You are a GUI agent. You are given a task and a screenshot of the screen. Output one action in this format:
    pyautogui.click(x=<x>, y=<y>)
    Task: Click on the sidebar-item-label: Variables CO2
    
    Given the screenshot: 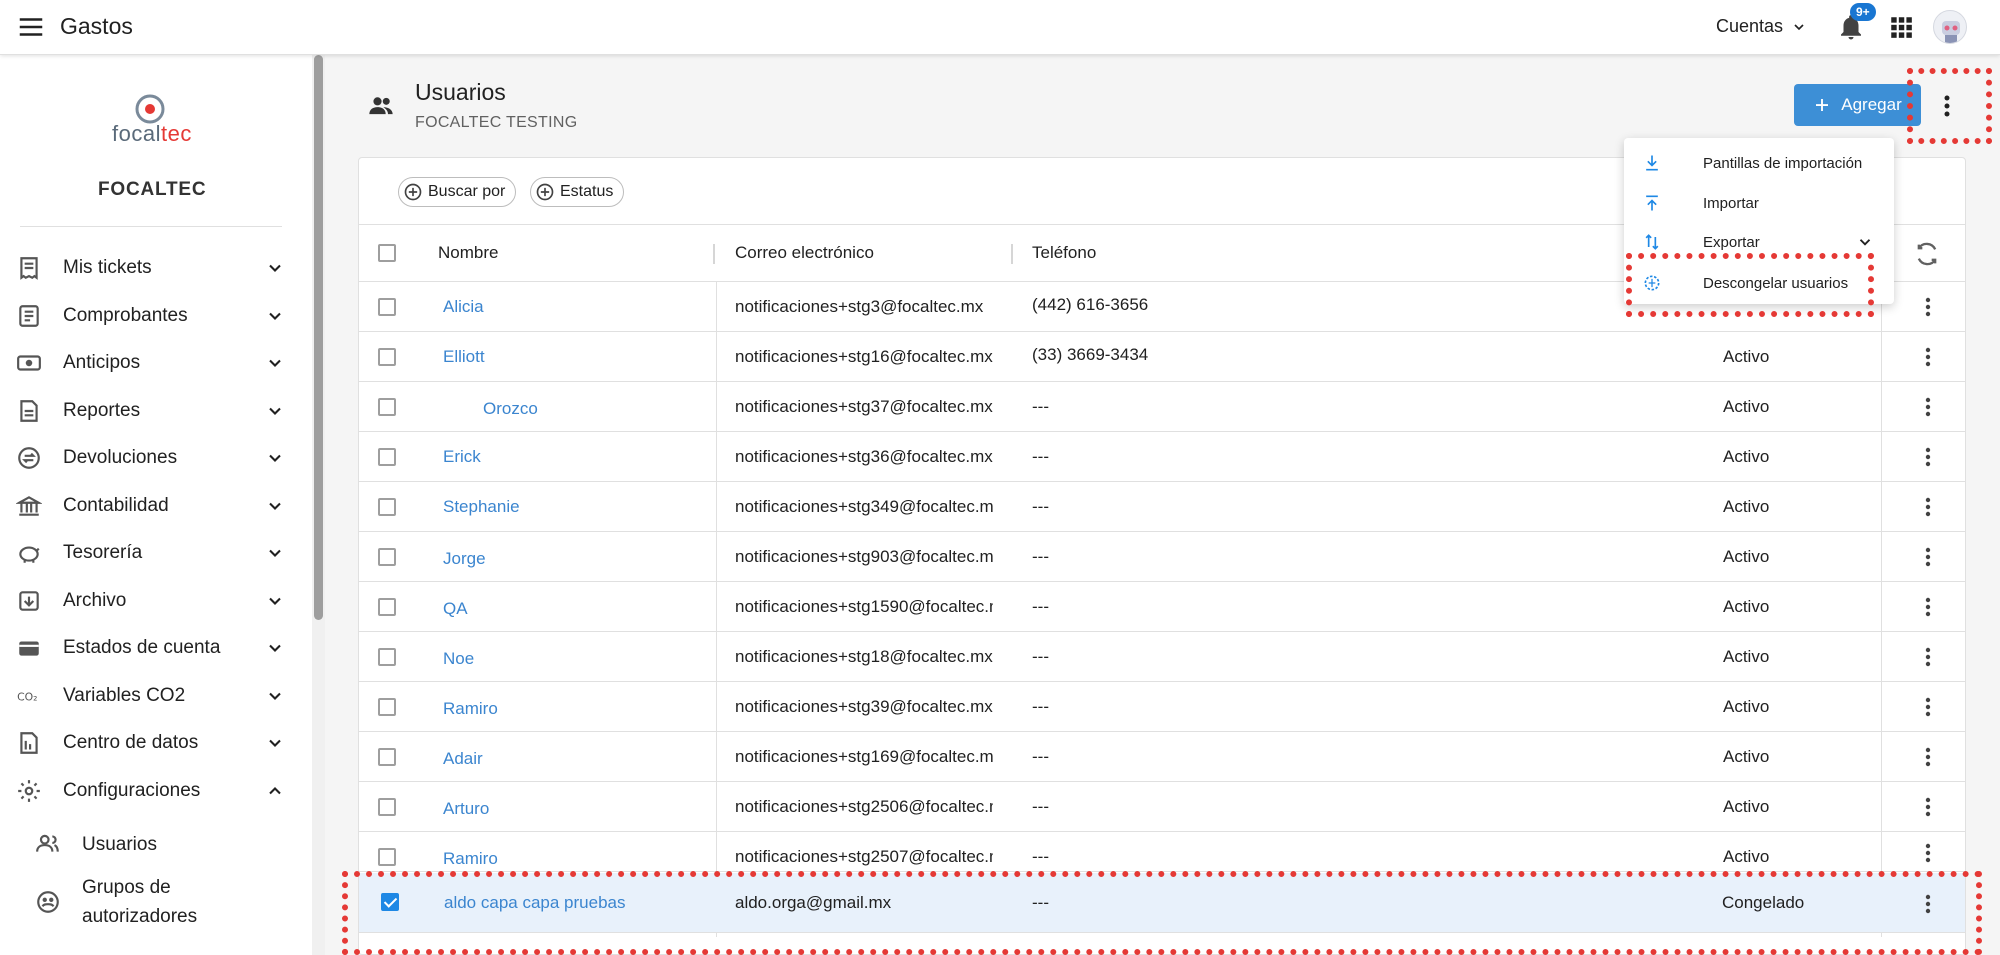 What is the action you would take?
    pyautogui.click(x=124, y=695)
    